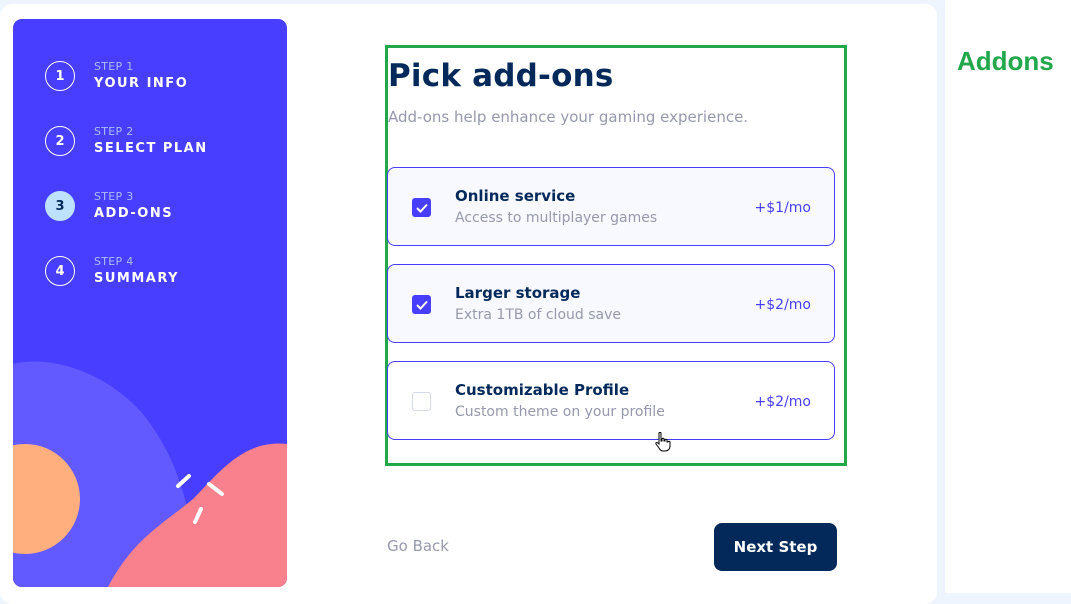 The height and width of the screenshot is (604, 1071). I want to click on step-1: 1 STEP 1 YOUR INFO, so click(116, 76).